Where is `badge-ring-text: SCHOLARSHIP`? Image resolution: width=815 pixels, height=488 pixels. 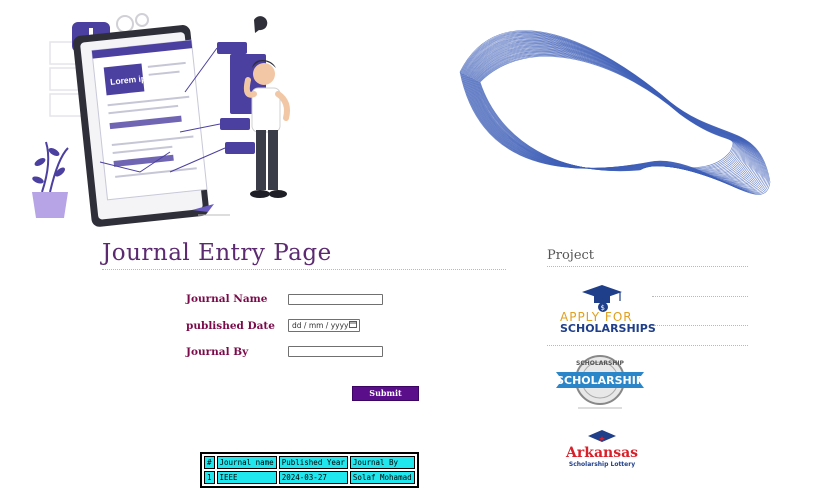
badge-ring-text: SCHOLARSHIP is located at coordinates (600, 363).